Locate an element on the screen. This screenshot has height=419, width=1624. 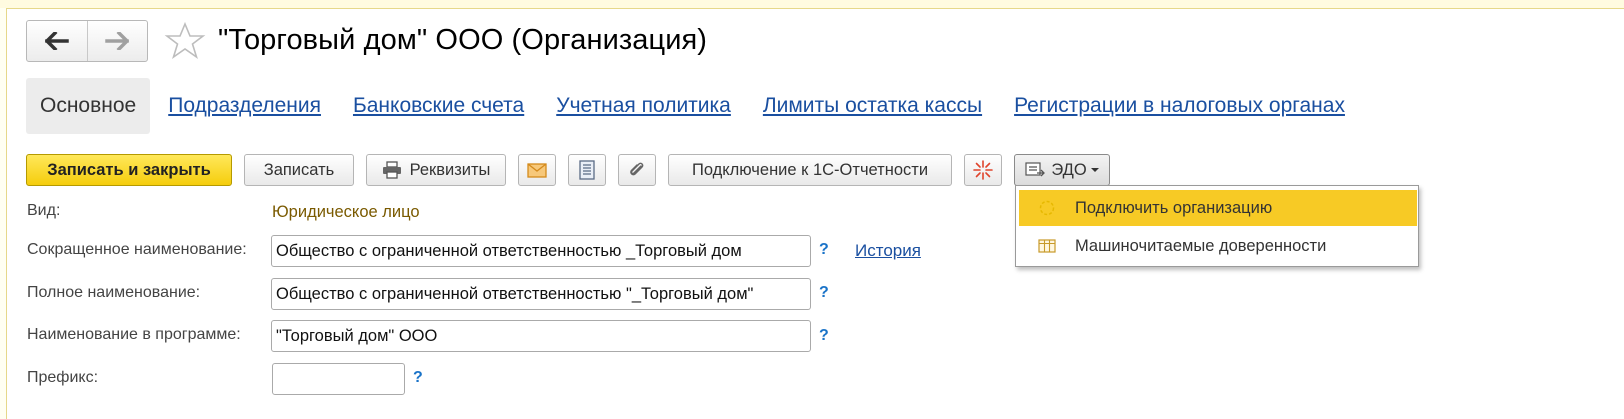
requisites-label: Реквизиты is located at coordinates (450, 169).